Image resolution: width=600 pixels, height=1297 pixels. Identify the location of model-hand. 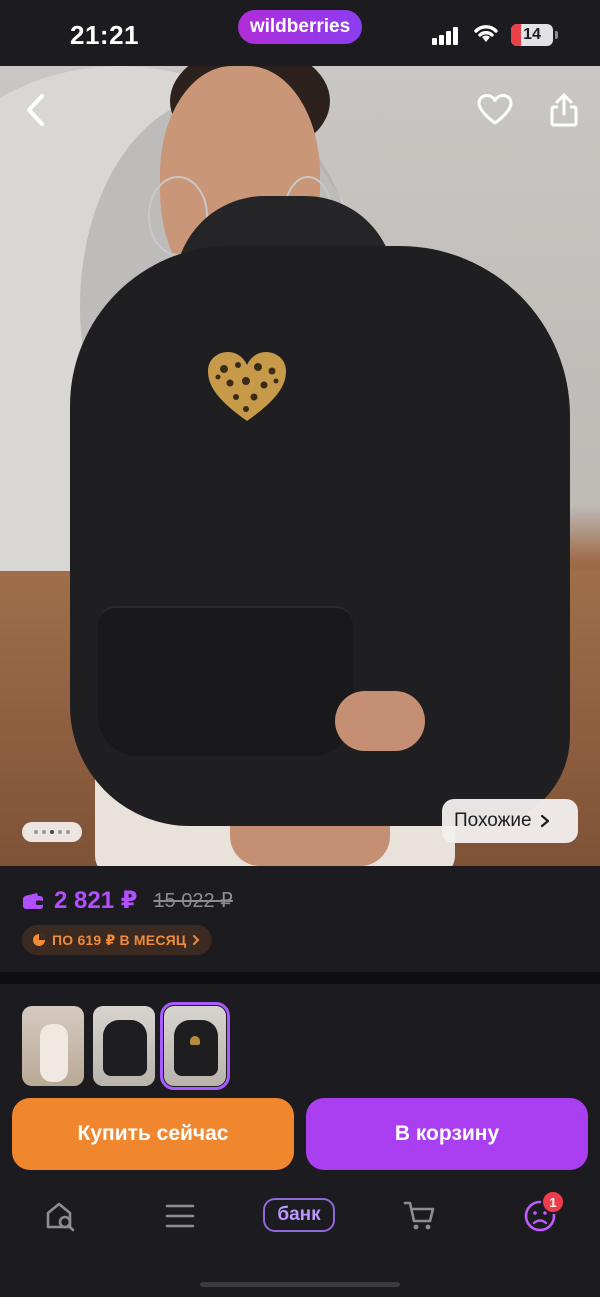
(380, 721).